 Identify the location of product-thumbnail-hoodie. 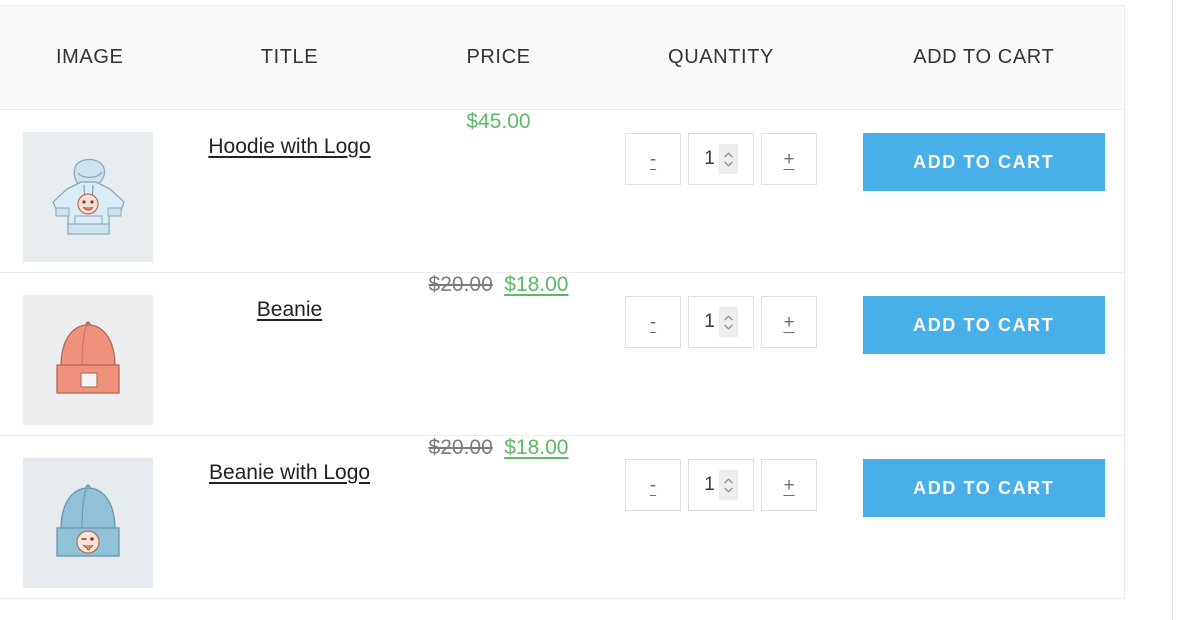
(88, 197).